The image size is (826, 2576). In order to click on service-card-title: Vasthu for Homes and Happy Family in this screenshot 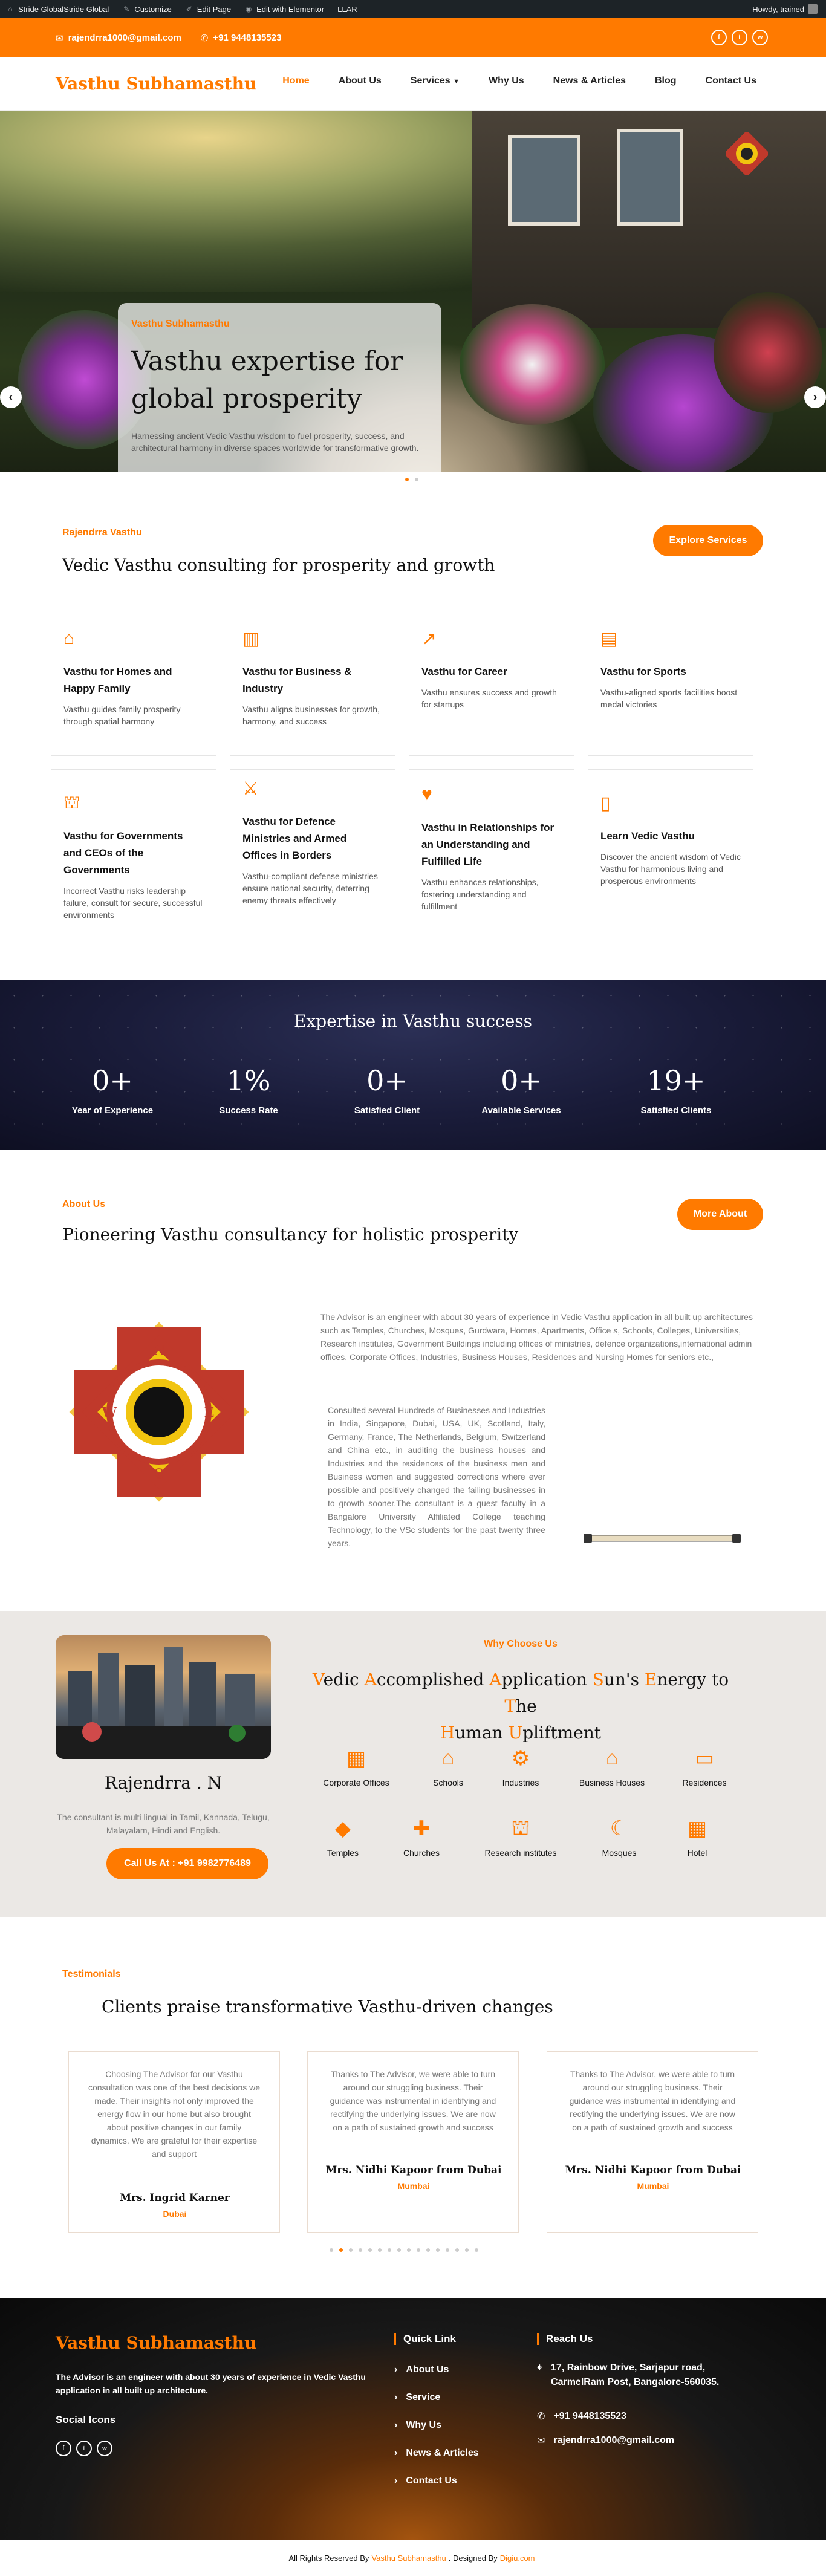, I will do `click(133, 680)`.